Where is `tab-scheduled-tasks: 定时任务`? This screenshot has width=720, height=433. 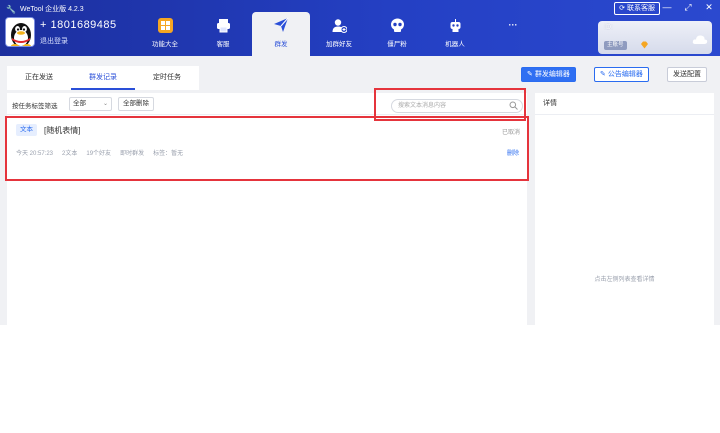
tab-scheduled-tasks: 定时任务 is located at coordinates (167, 78).